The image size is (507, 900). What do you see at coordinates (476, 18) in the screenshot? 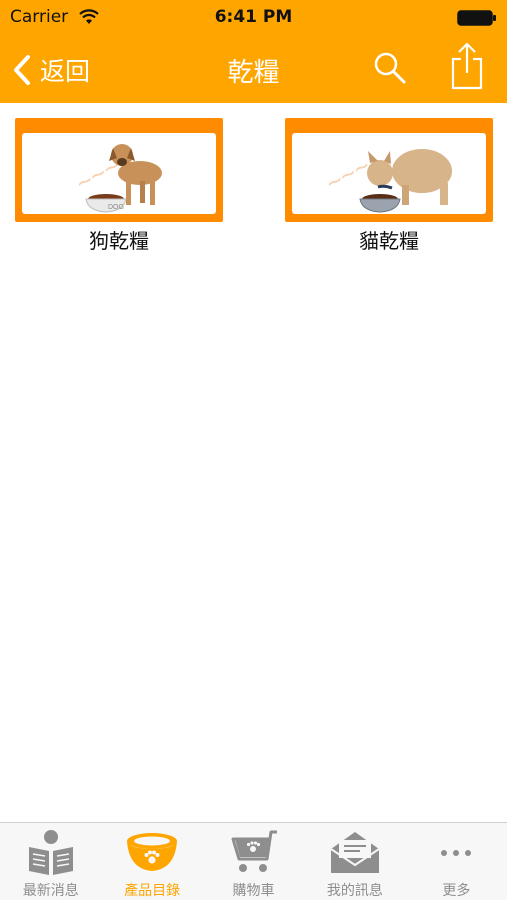
I see `battery-icon` at bounding box center [476, 18].